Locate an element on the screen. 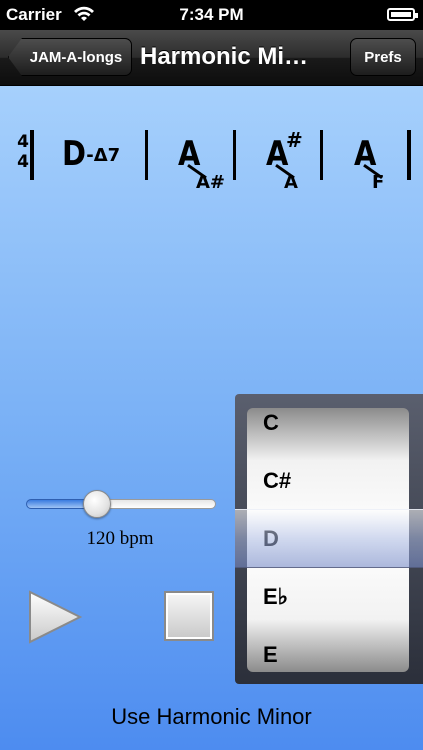 This screenshot has height=750, width=423. play-button is located at coordinates (55, 617).